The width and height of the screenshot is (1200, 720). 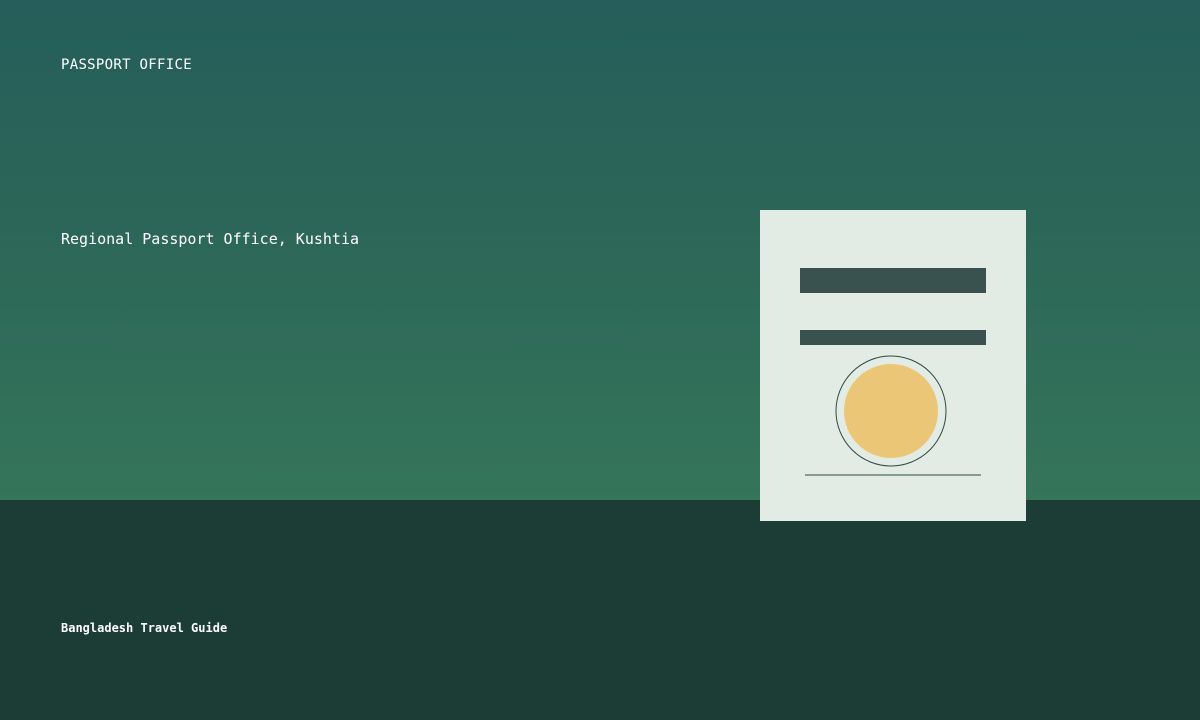 I want to click on document-subheader-bar, so click(x=893, y=337).